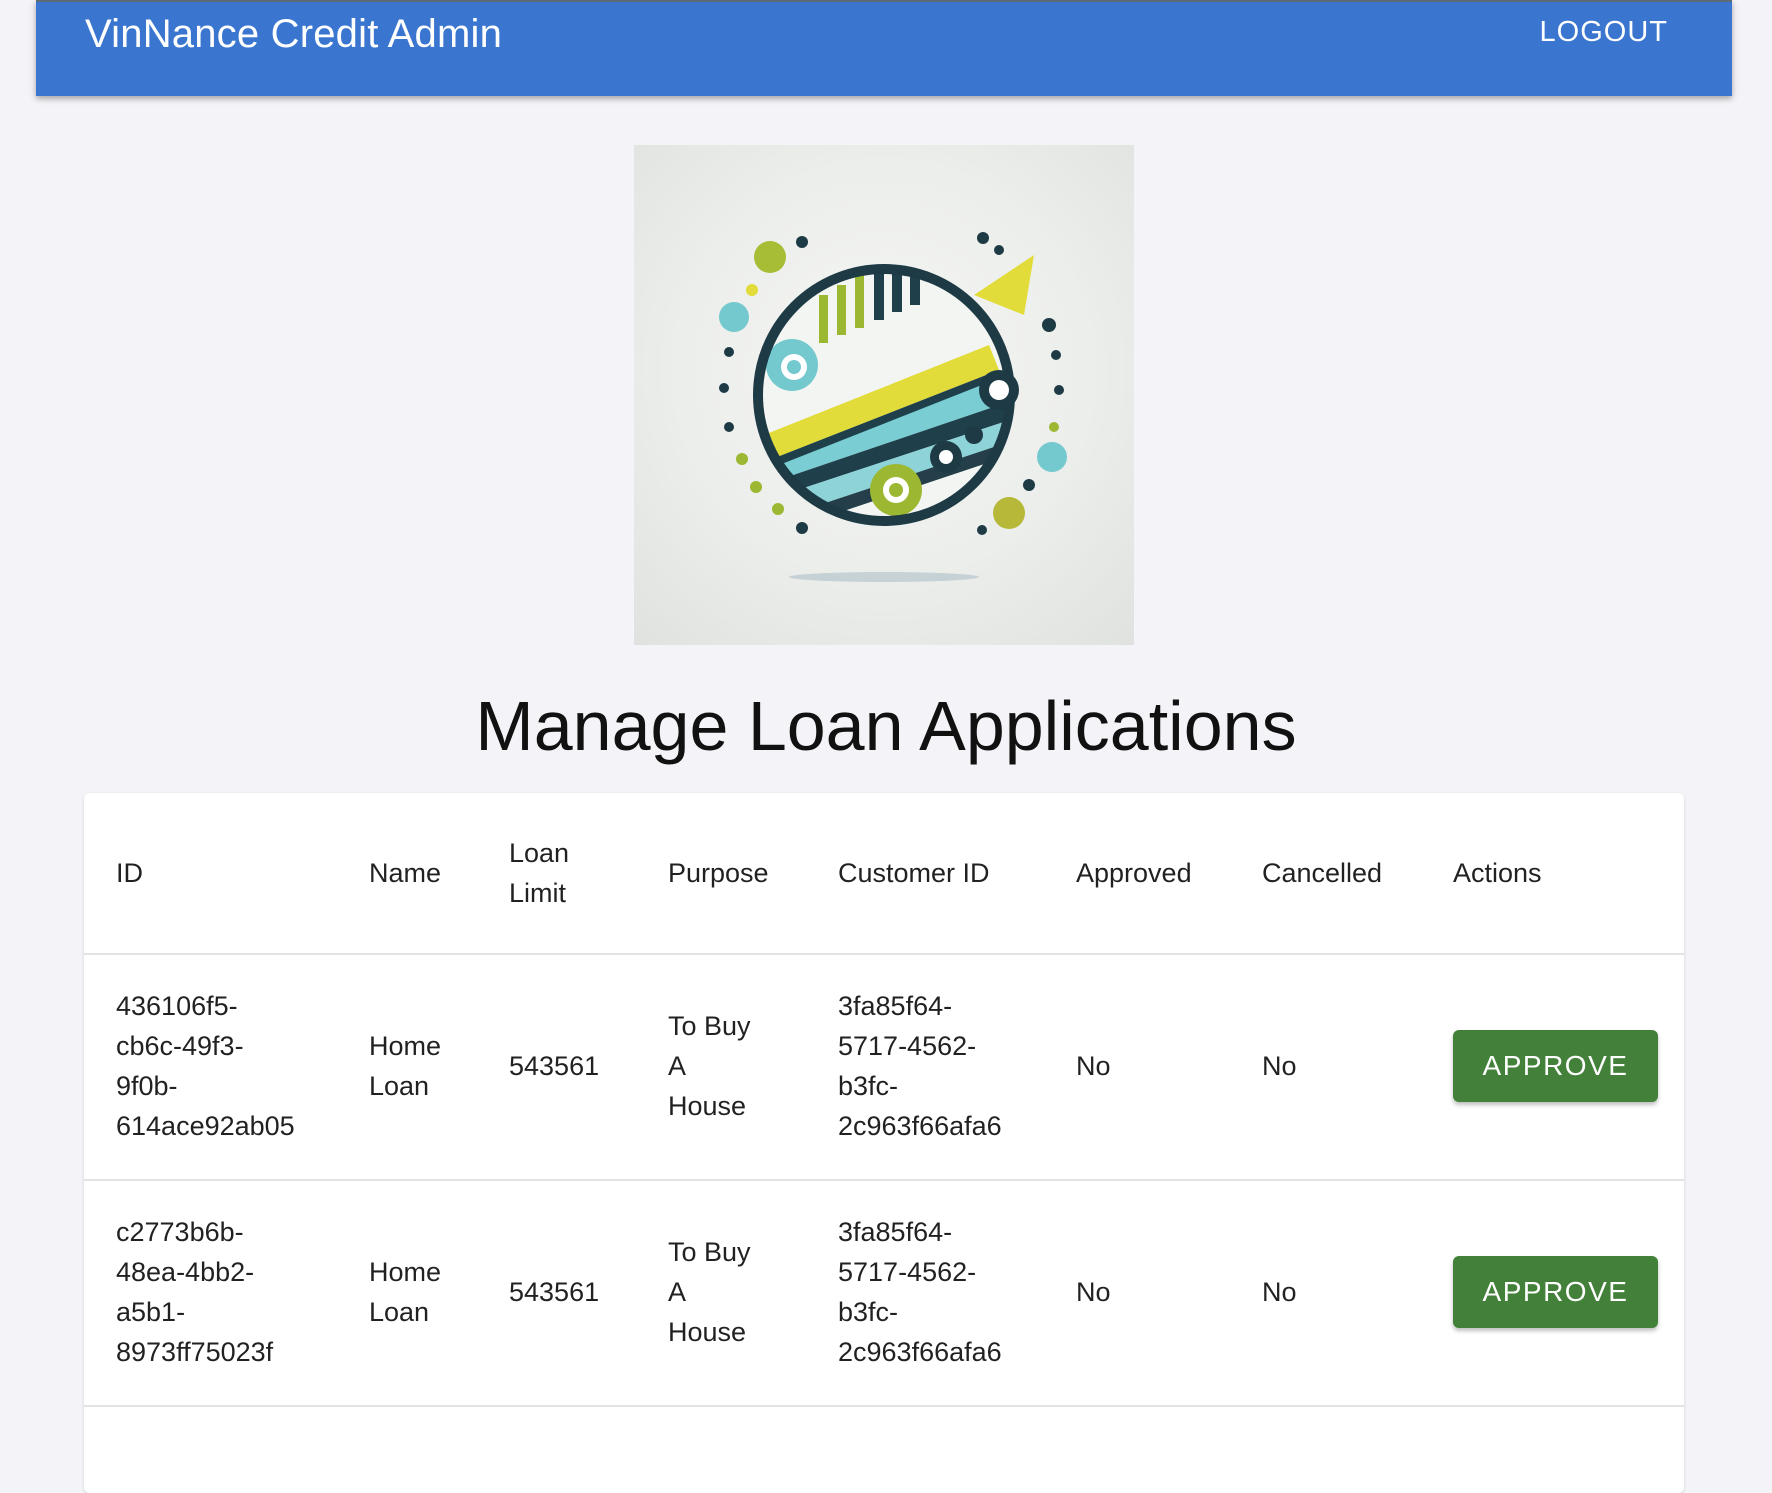  I want to click on header-name: Name, so click(405, 873).